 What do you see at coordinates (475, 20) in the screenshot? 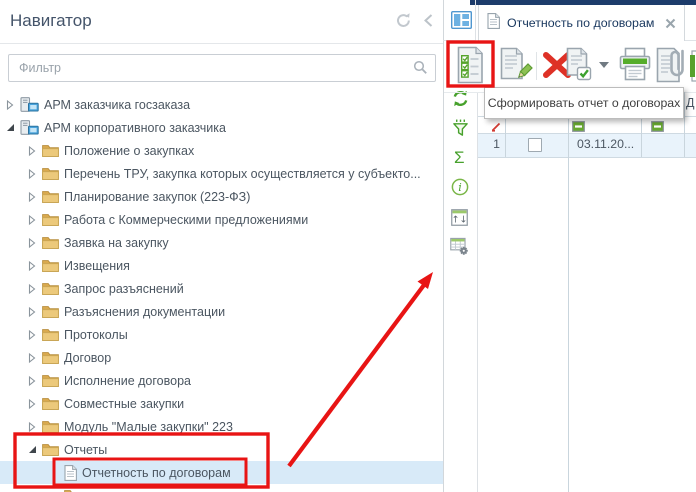
I see `tabstrip-divider` at bounding box center [475, 20].